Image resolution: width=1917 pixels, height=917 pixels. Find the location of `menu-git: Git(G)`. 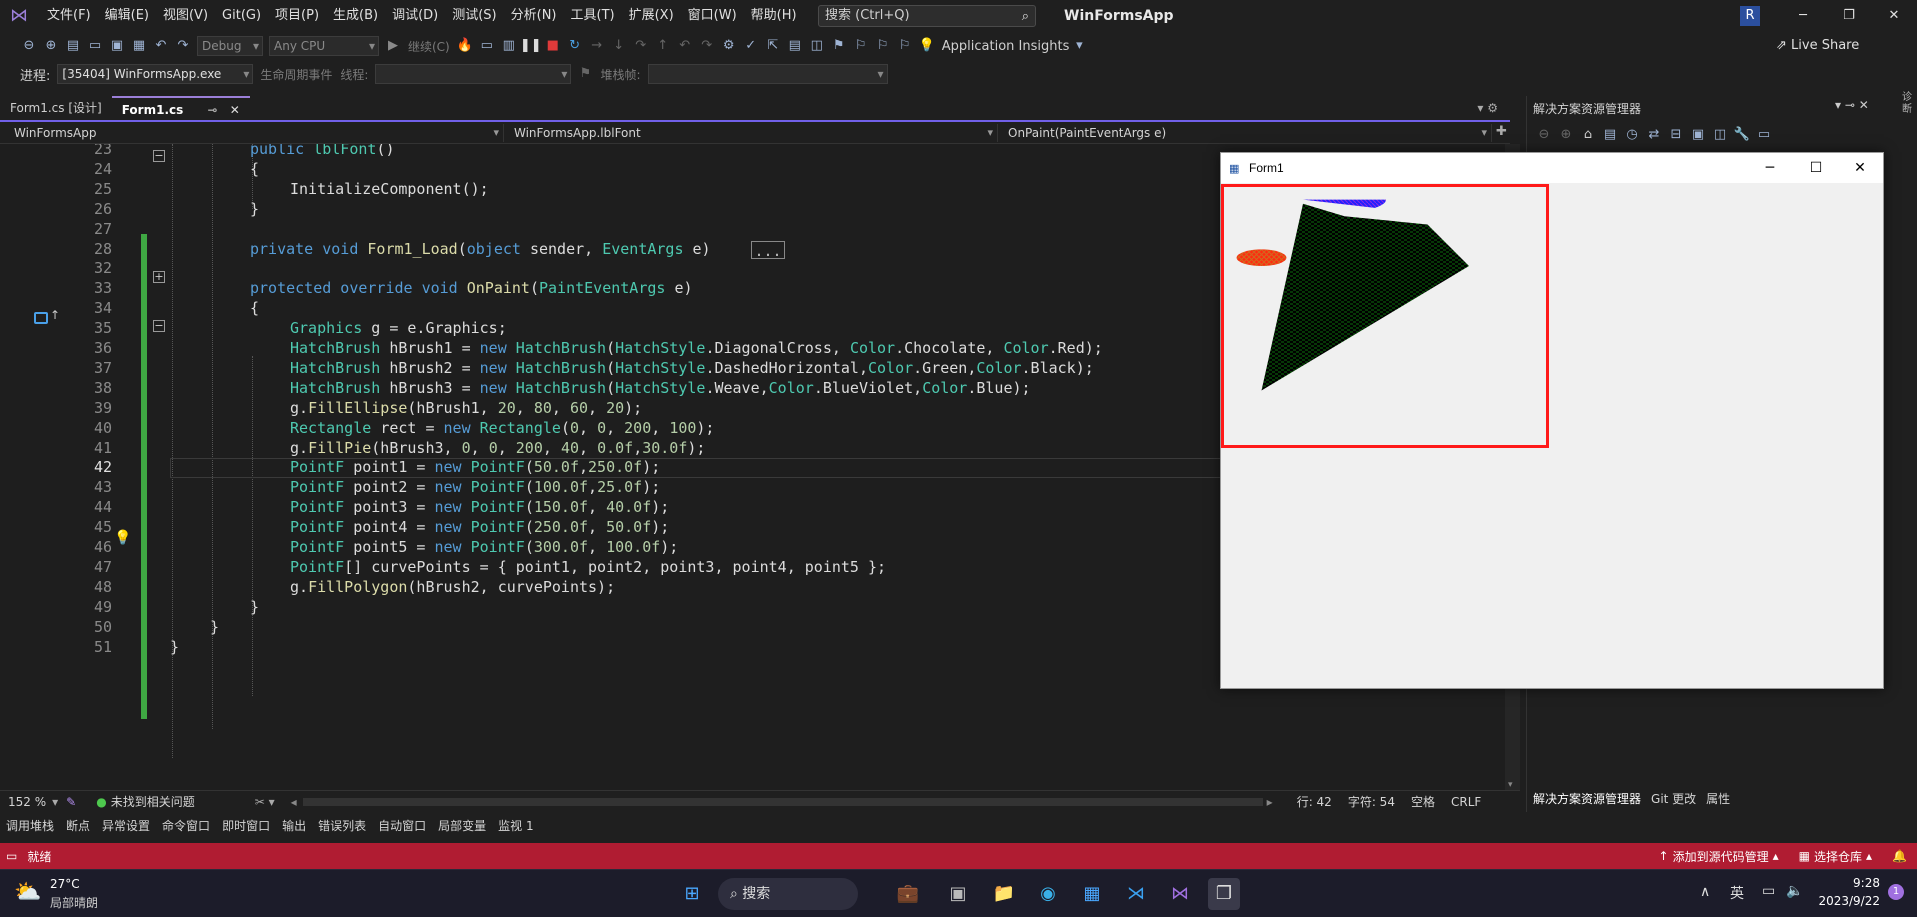

menu-git: Git(G) is located at coordinates (241, 16).